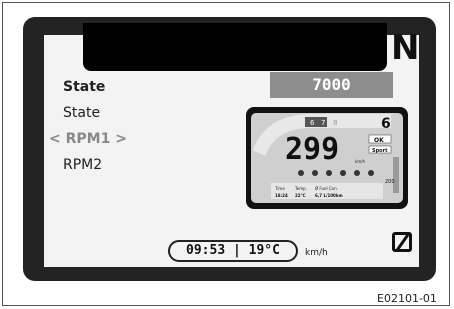  I want to click on info-value-fuel: 6,7 L/100km, so click(329, 195).